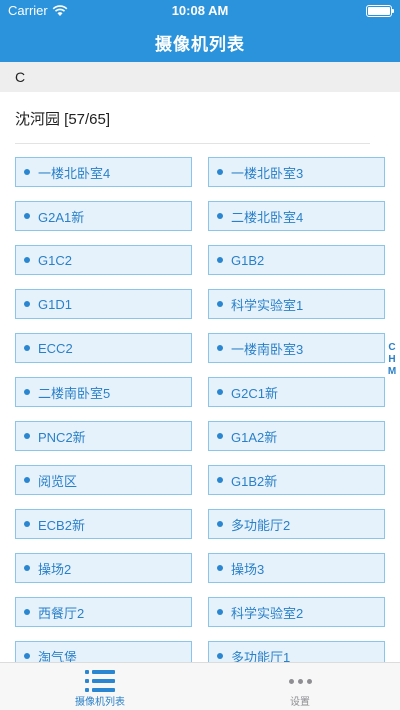 Image resolution: width=400 pixels, height=710 pixels. I want to click on camera-label: 操场3, so click(248, 569).